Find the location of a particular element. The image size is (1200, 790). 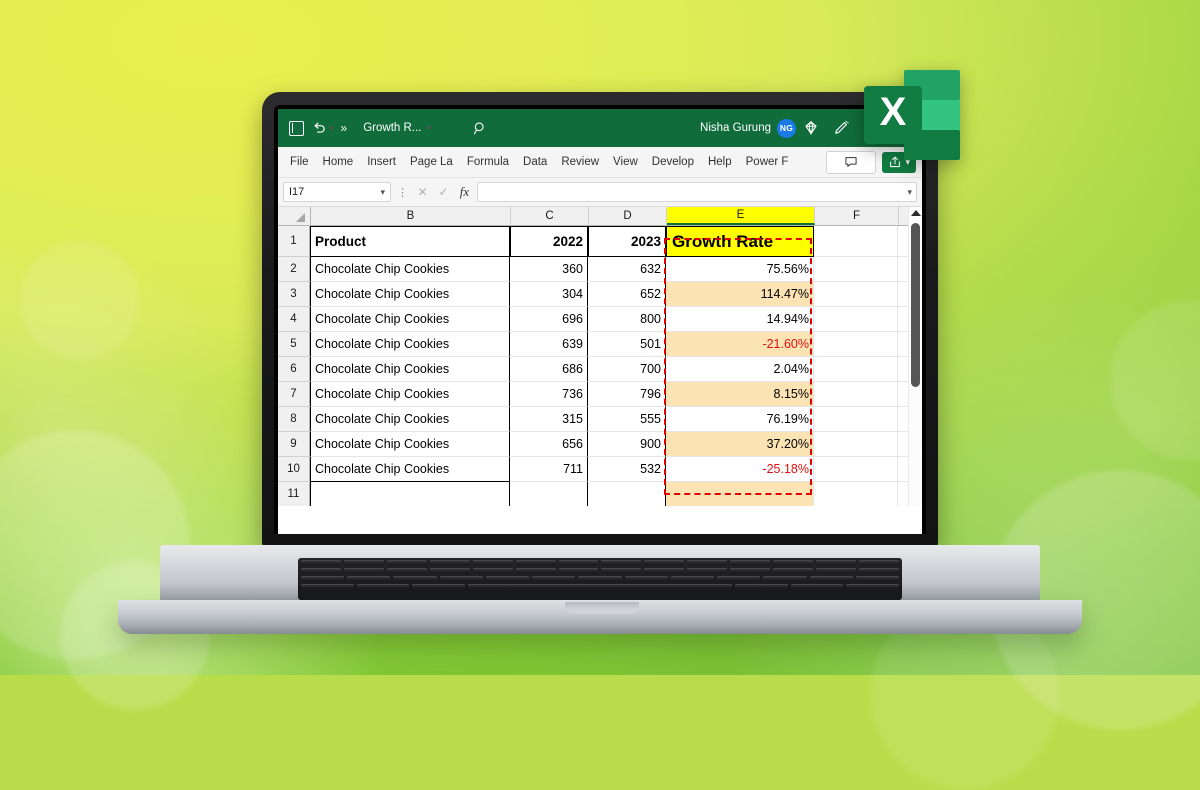

tab-review: Review is located at coordinates (580, 162).